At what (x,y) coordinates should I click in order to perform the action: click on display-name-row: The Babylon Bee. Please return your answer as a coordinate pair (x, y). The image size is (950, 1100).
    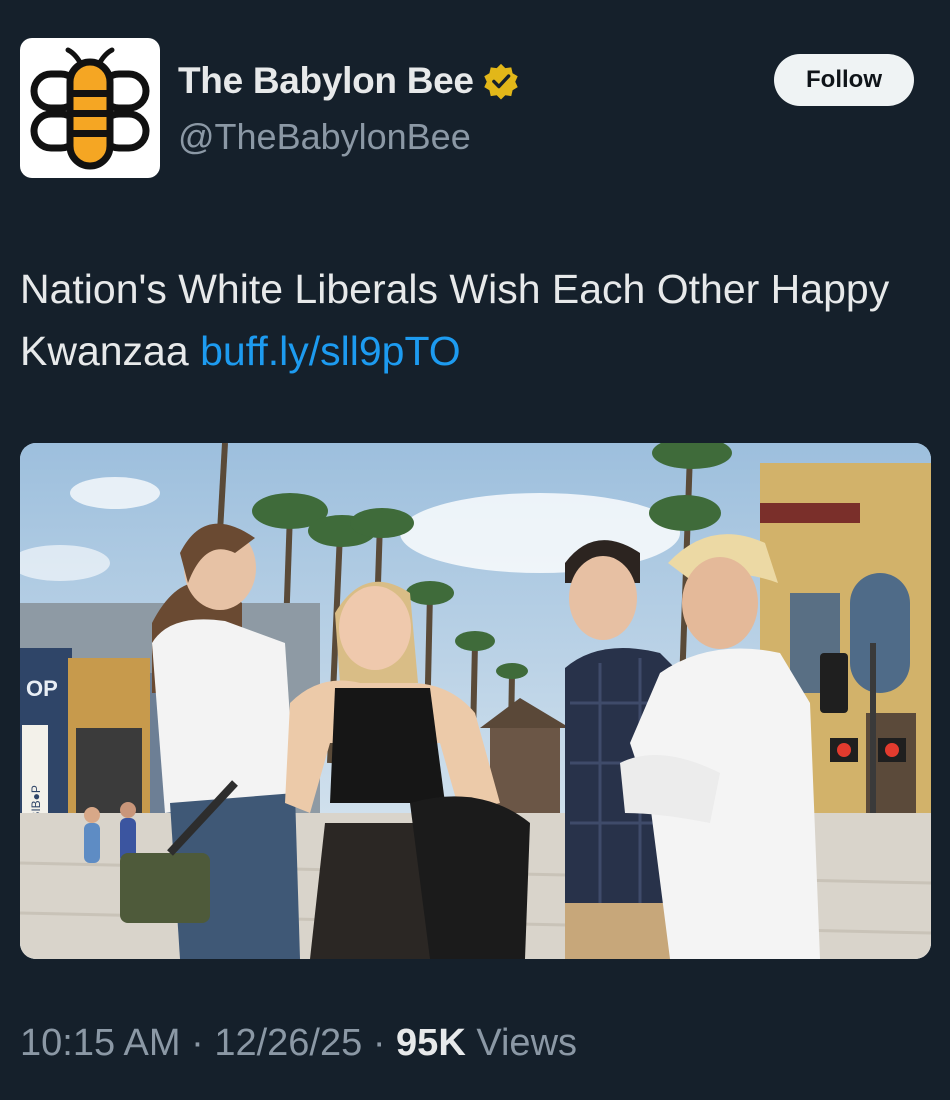
    Looking at the image, I should click on (349, 81).